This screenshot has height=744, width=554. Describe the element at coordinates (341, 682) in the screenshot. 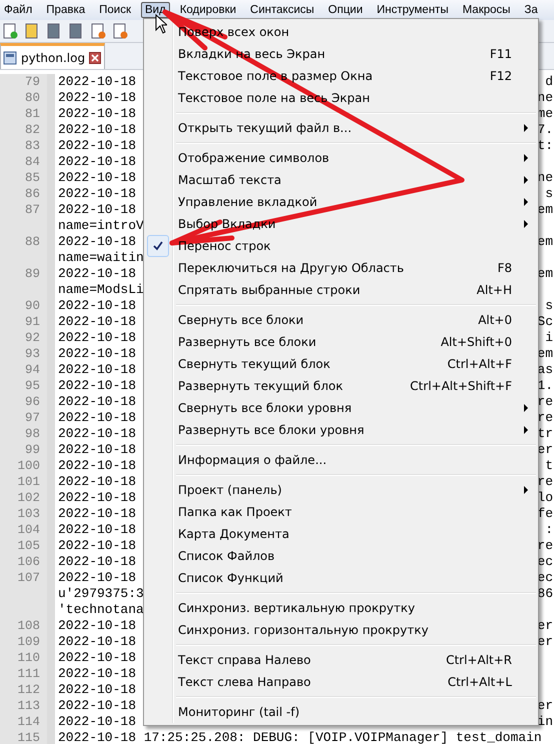

I see `menu-entry: Текст слева Направо Ctrl+Alt+L` at that location.